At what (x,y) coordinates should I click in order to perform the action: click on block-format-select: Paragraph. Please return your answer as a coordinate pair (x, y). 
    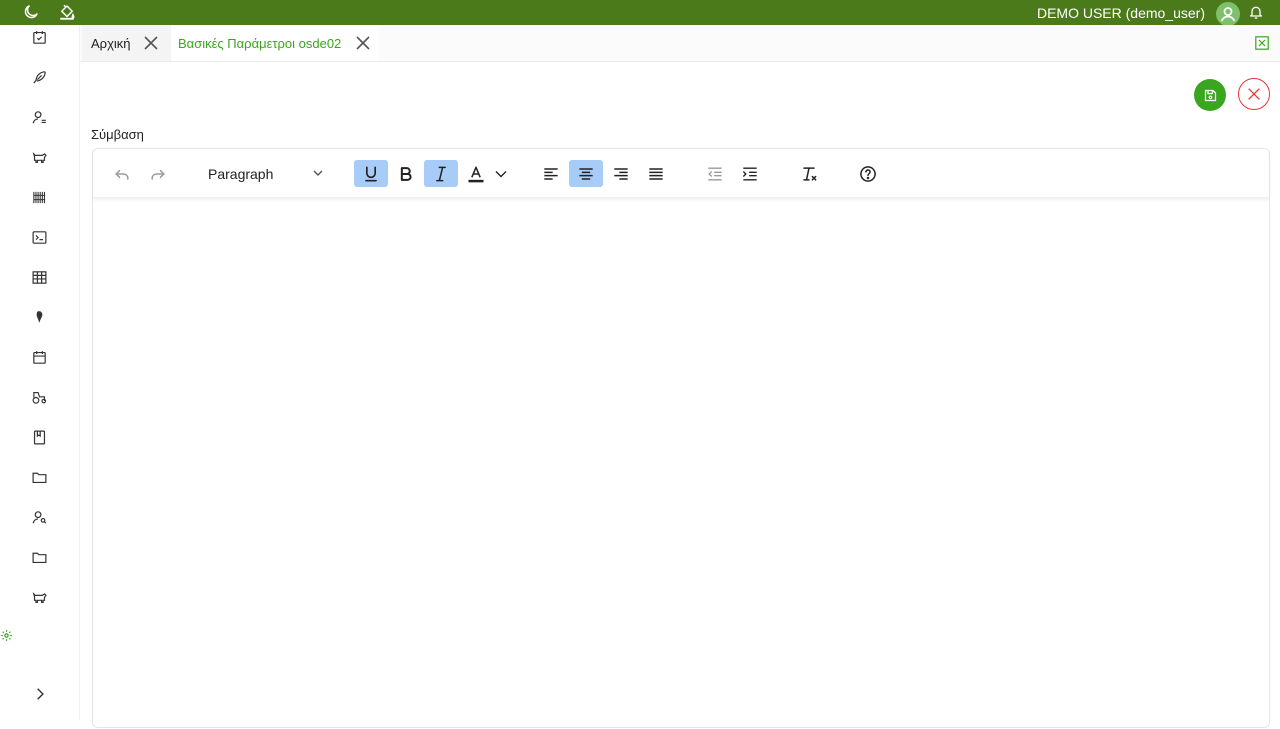
    Looking at the image, I should click on (265, 173).